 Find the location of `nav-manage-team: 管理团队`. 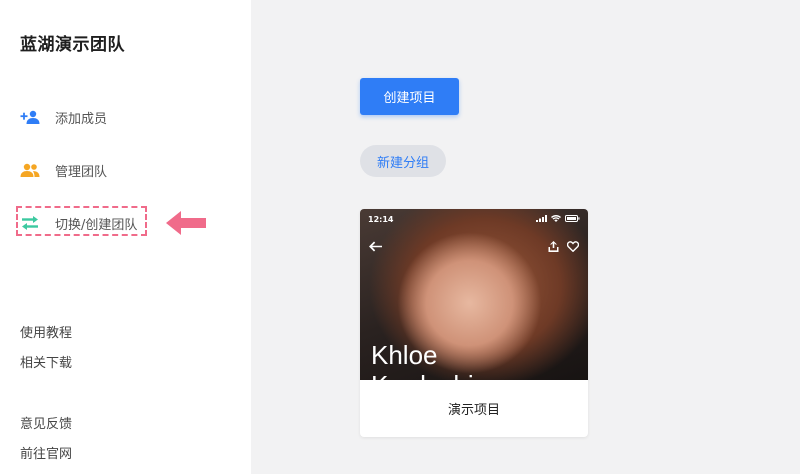

nav-manage-team: 管理团队 is located at coordinates (63, 170).